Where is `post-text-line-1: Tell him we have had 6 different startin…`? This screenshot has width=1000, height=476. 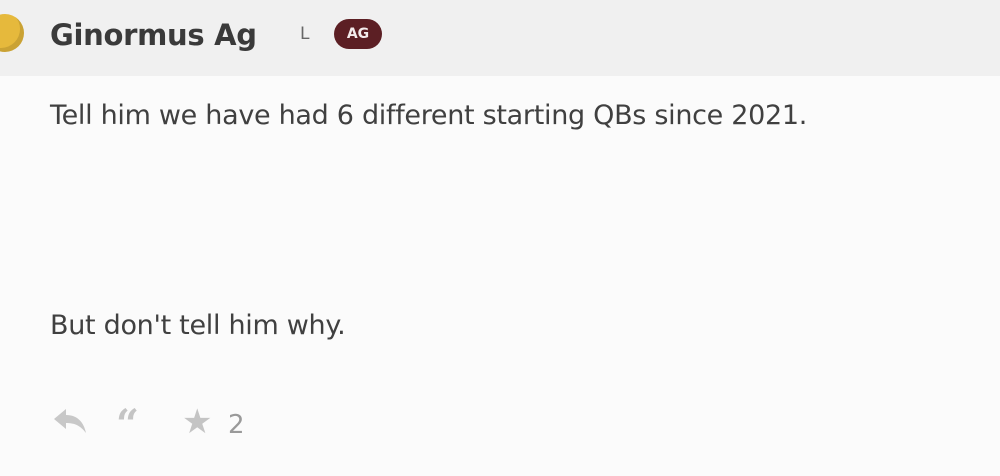
post-text-line-1: Tell him we have had 6 different startin… is located at coordinates (429, 115).